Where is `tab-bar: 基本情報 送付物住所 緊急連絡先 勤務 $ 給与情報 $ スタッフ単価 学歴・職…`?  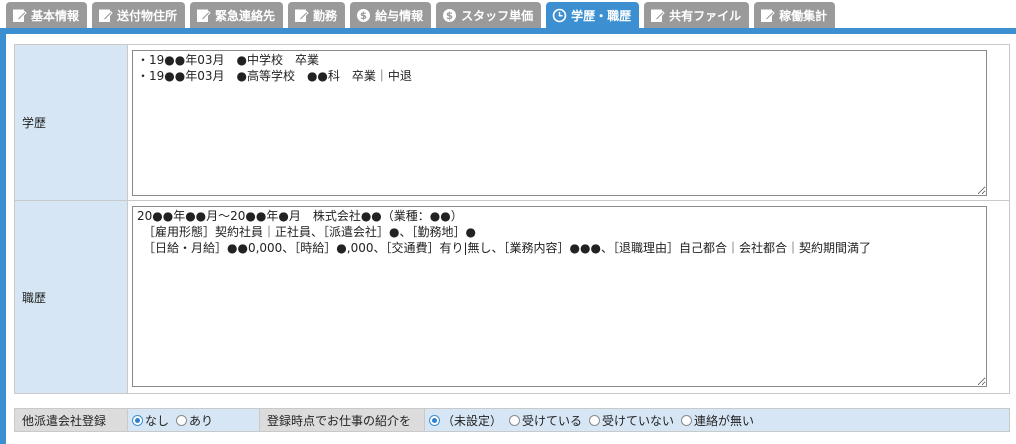
tab-bar: 基本情報 送付物住所 緊急連絡先 勤務 $ 給与情報 $ スタッフ単価 学歴・職… is located at coordinates (508, 14).